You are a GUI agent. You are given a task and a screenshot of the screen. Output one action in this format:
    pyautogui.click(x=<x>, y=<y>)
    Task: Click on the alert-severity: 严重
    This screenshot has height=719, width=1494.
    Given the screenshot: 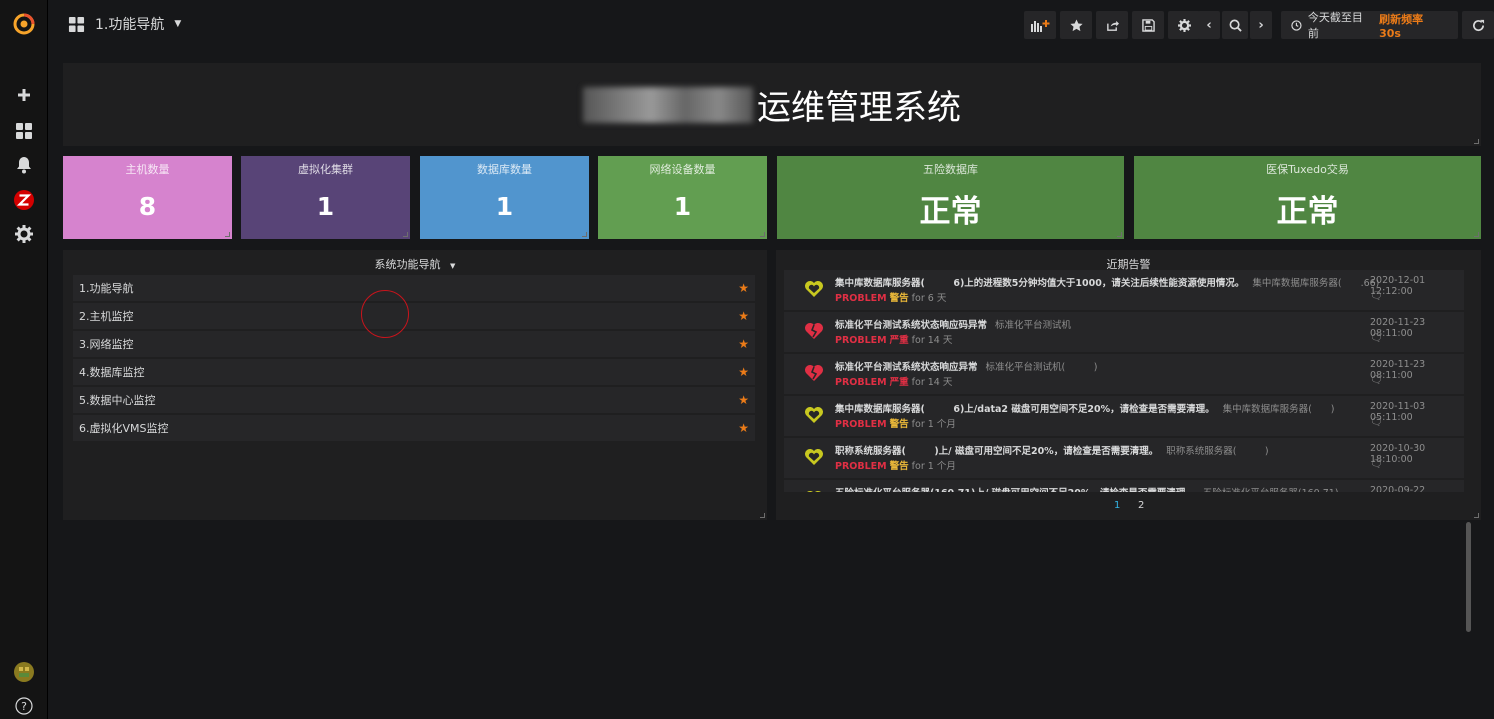 What is the action you would take?
    pyautogui.click(x=899, y=340)
    